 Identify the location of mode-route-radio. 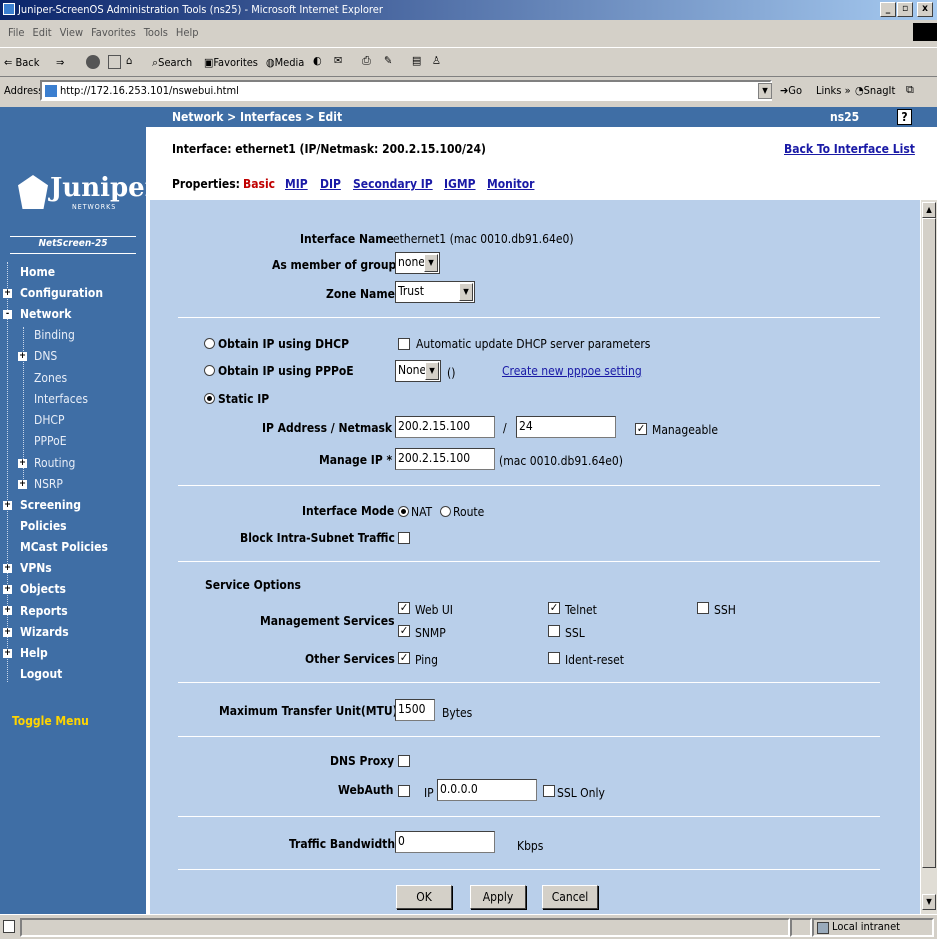
(445, 511).